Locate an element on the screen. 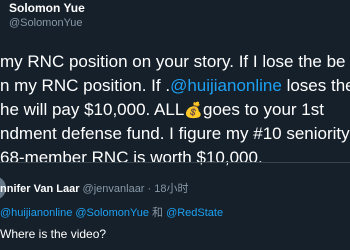 Image resolution: width=350 pixels, height=250 pixels. mention-link: @RedState is located at coordinates (194, 213).